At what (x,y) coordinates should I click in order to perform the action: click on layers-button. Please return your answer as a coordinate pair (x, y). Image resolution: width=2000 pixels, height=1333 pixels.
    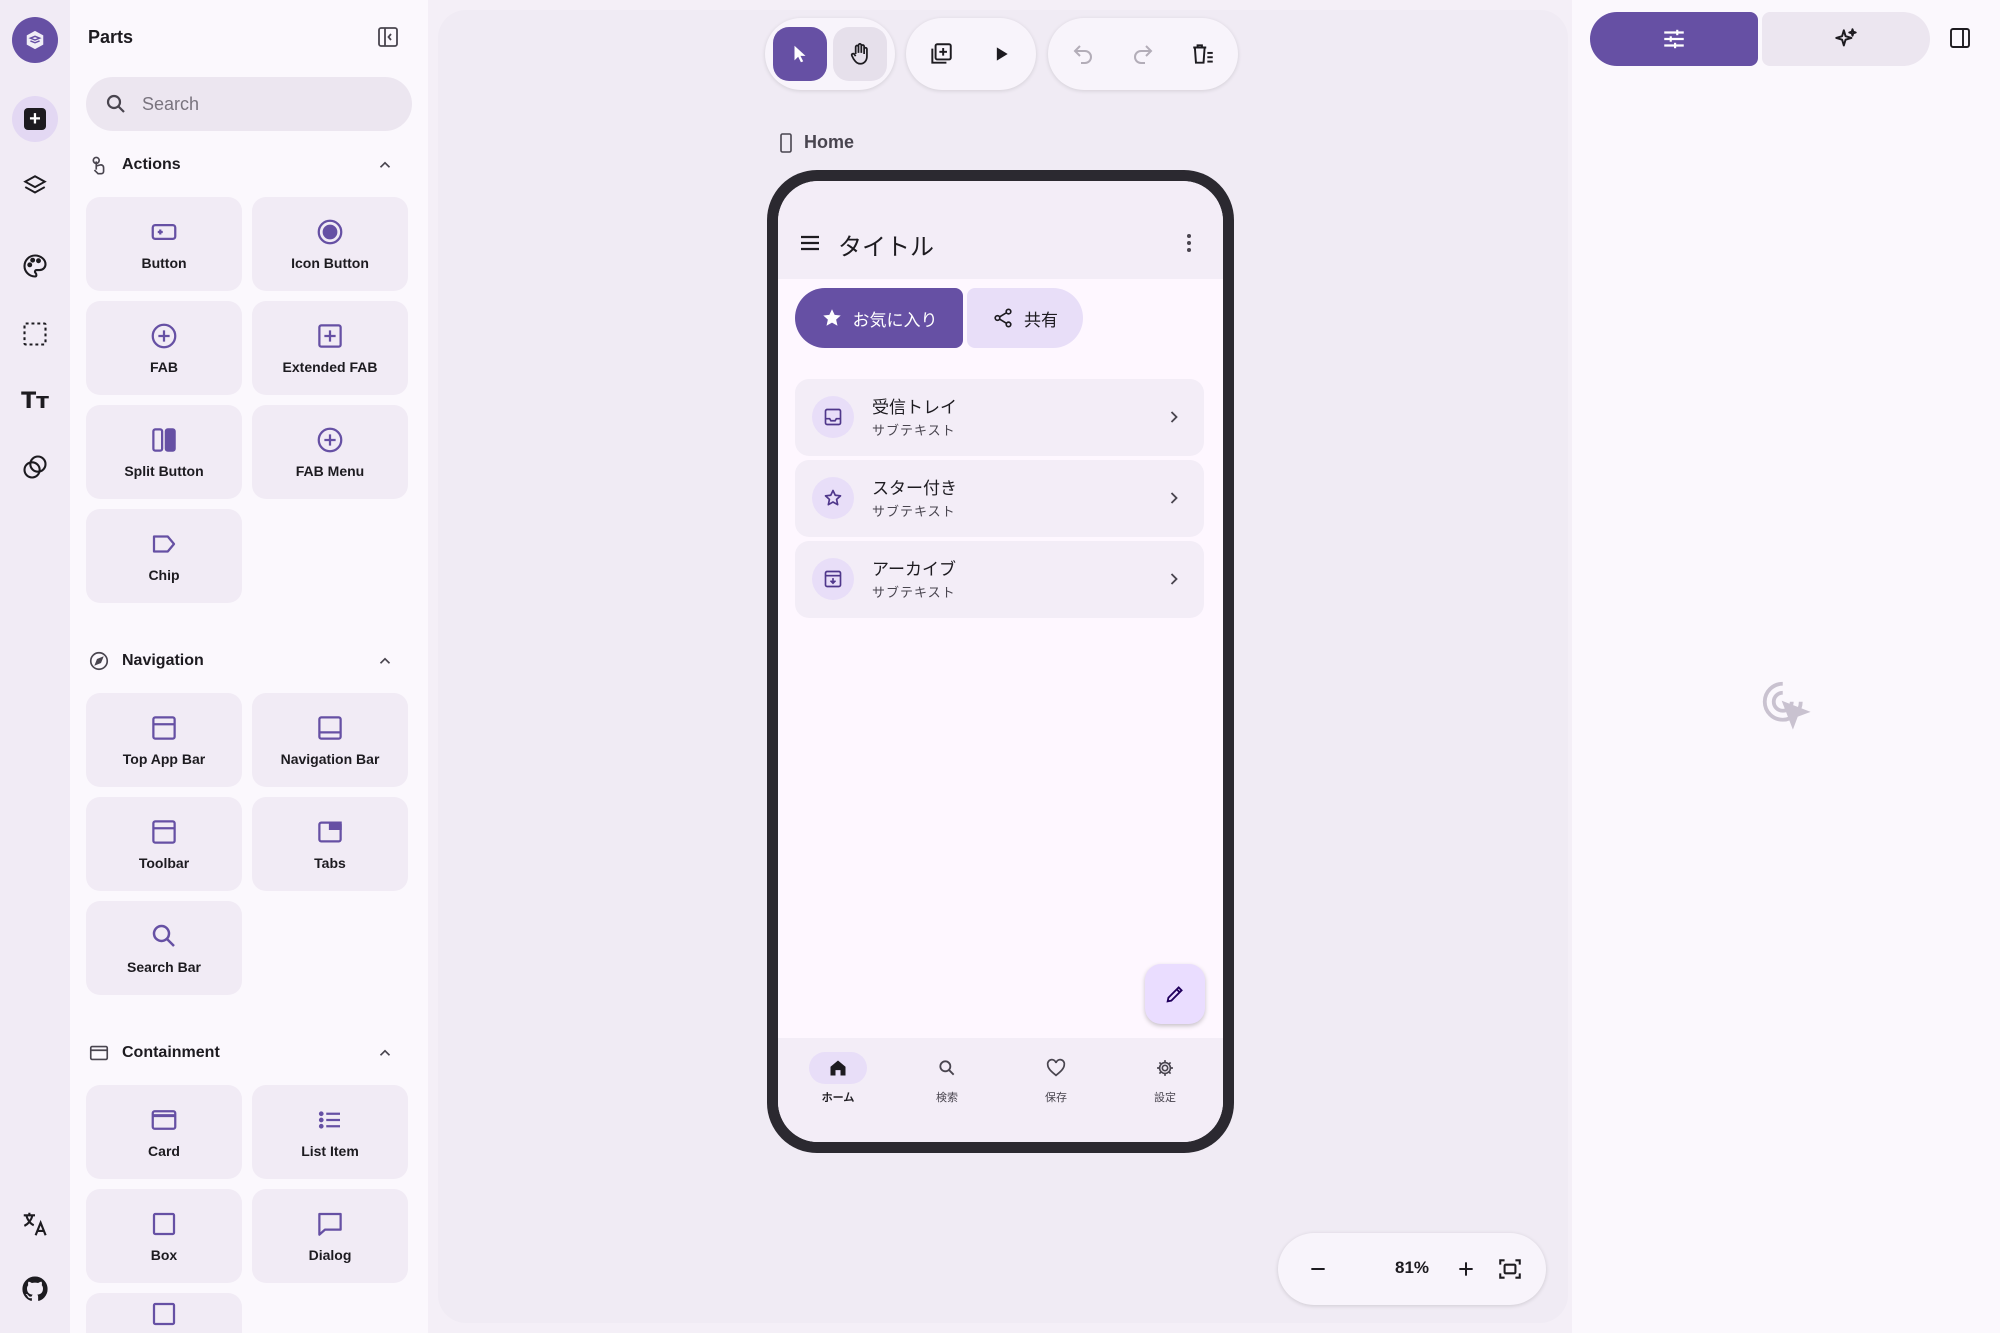
    Looking at the image, I should click on (35, 186).